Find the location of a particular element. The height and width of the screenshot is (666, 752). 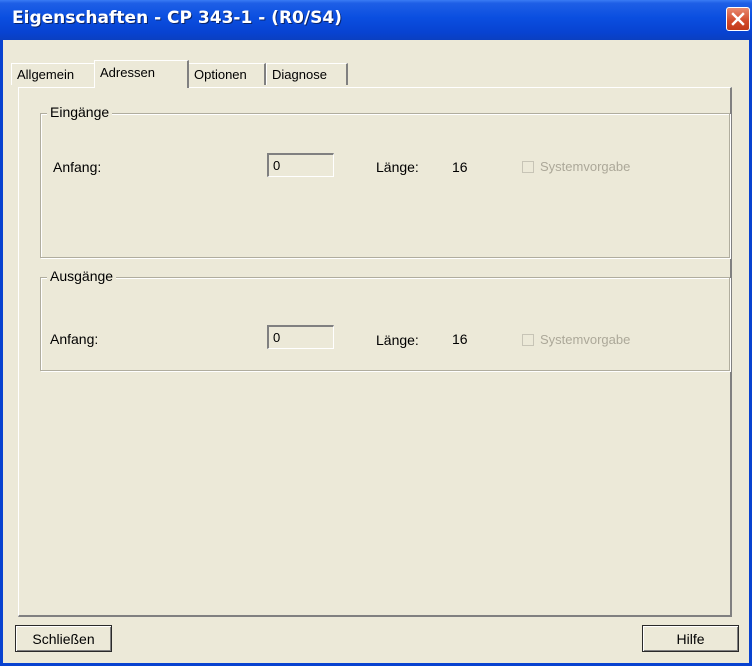

inputs-start-field: 0 is located at coordinates (300, 165).